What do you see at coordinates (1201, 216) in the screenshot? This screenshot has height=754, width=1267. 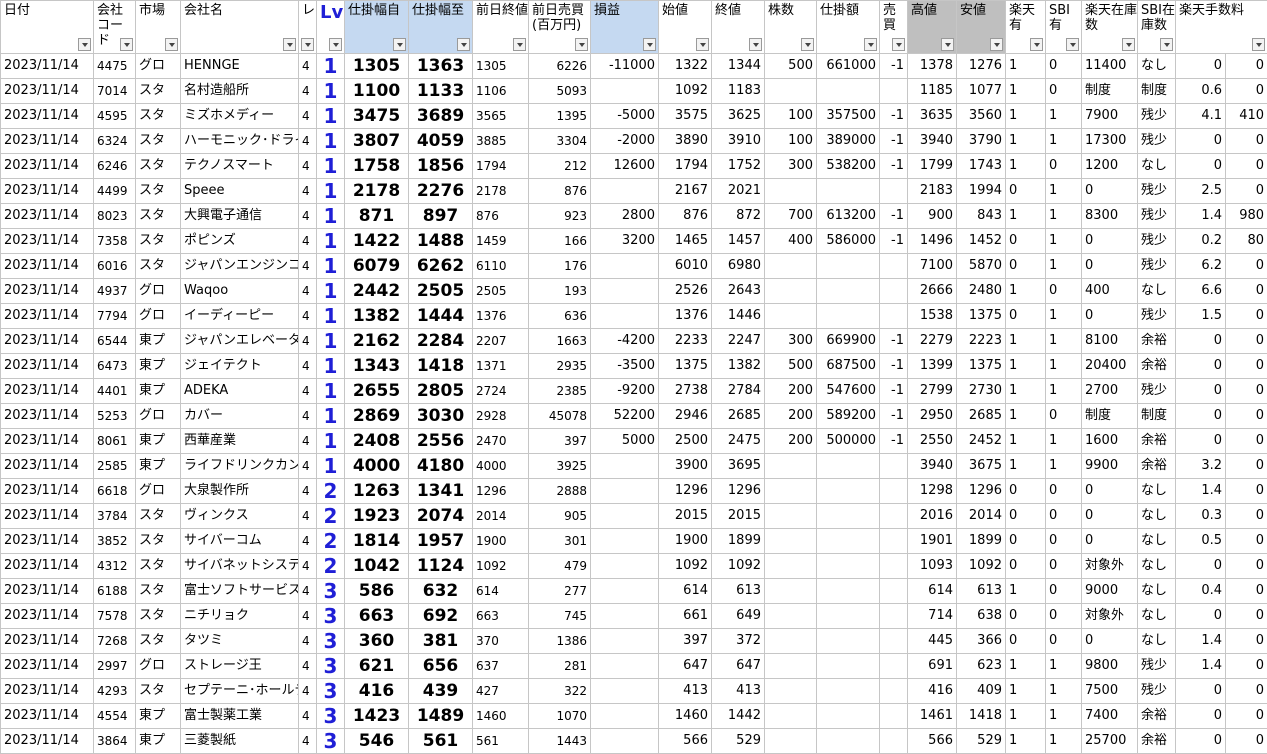 I see `cell-rakuten-fee: 1.4` at bounding box center [1201, 216].